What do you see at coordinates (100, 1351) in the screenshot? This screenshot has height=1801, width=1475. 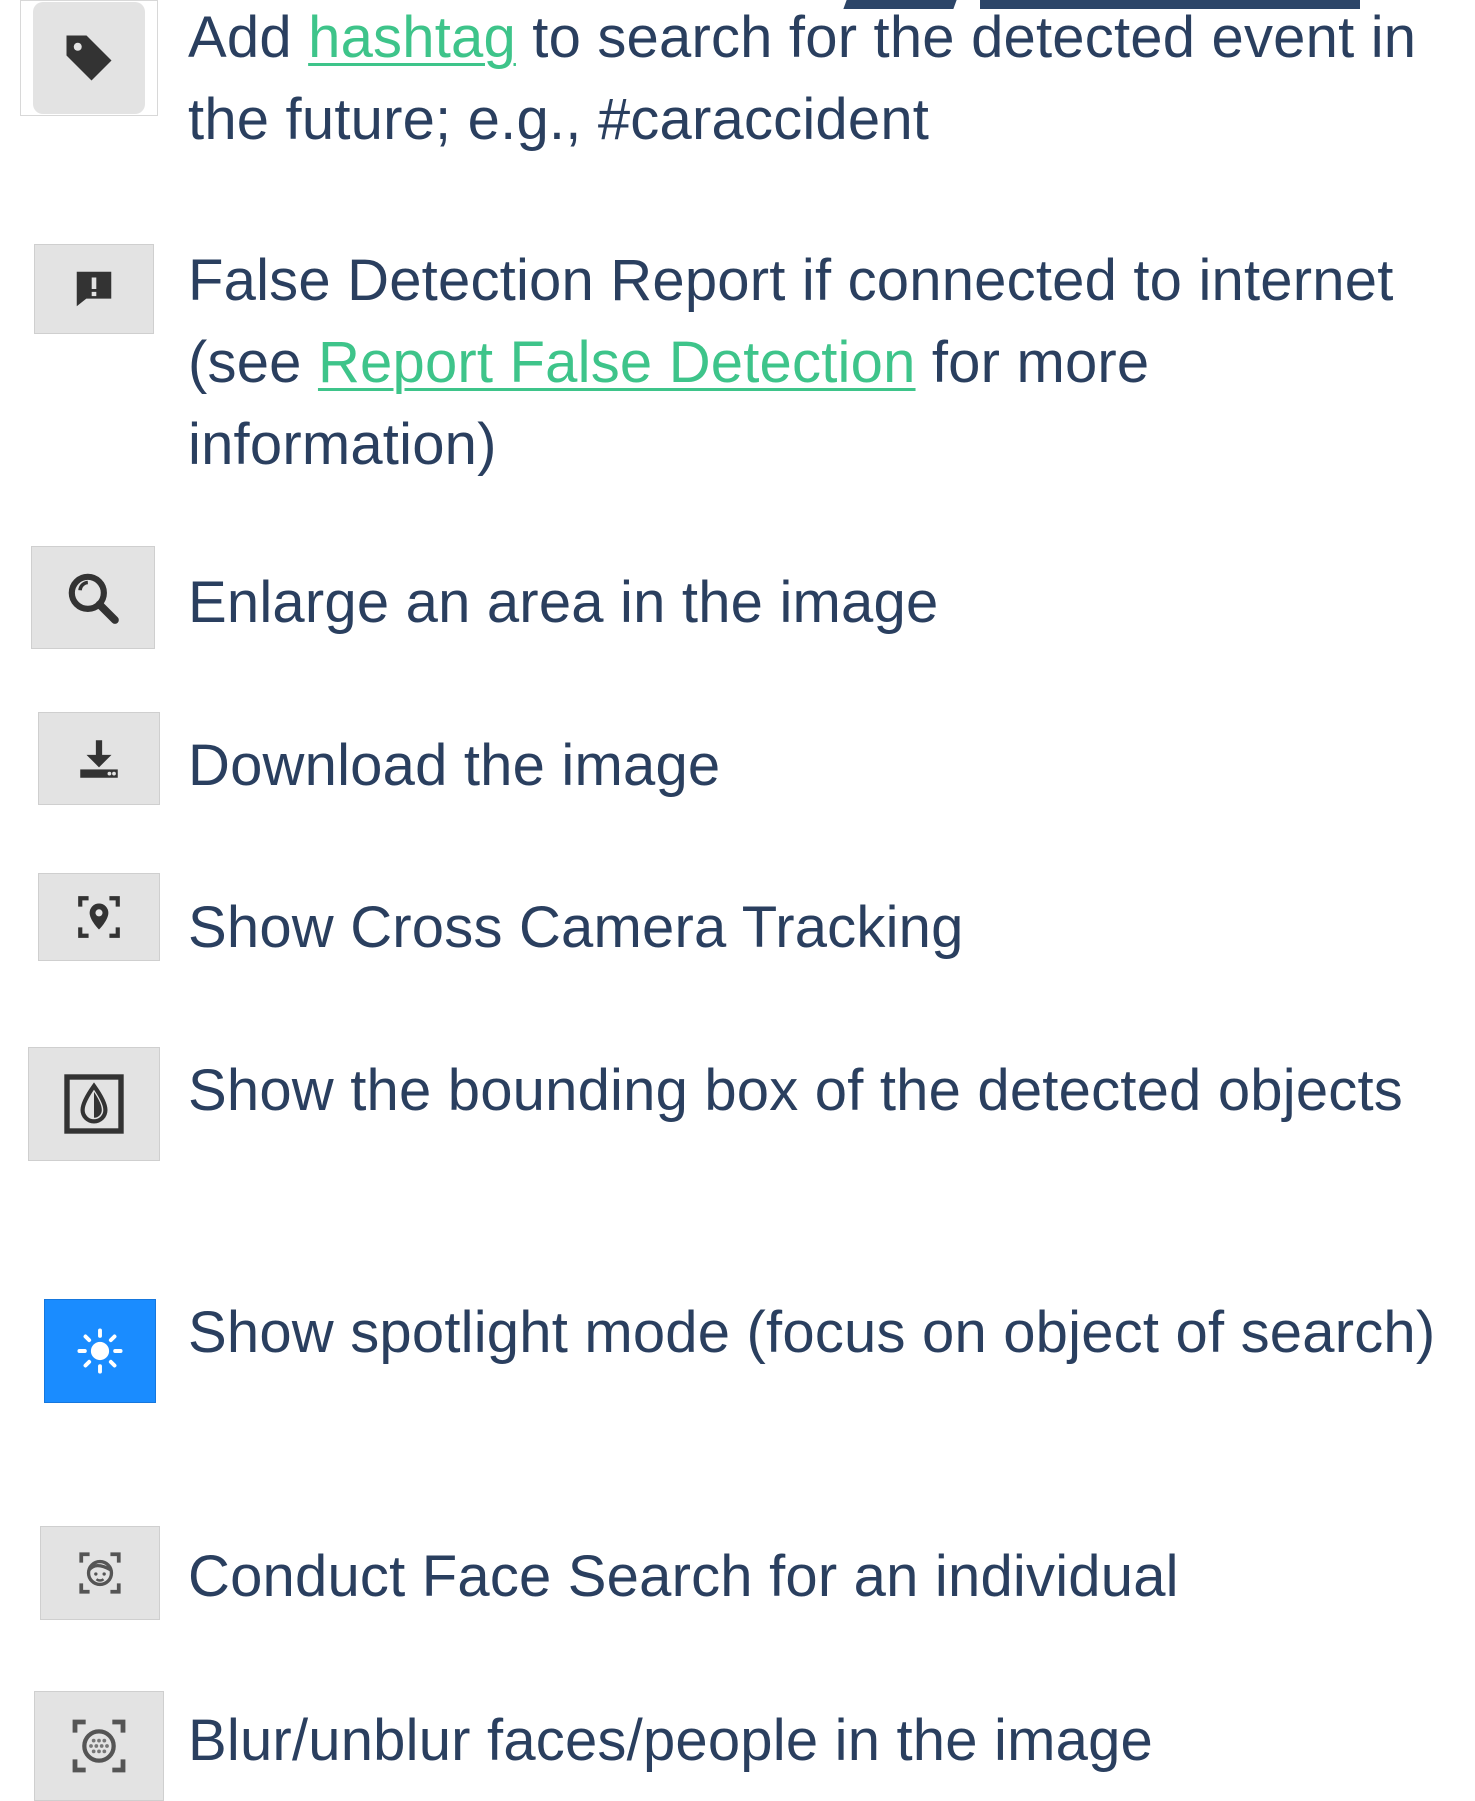 I see `spotlight-sun-icon` at bounding box center [100, 1351].